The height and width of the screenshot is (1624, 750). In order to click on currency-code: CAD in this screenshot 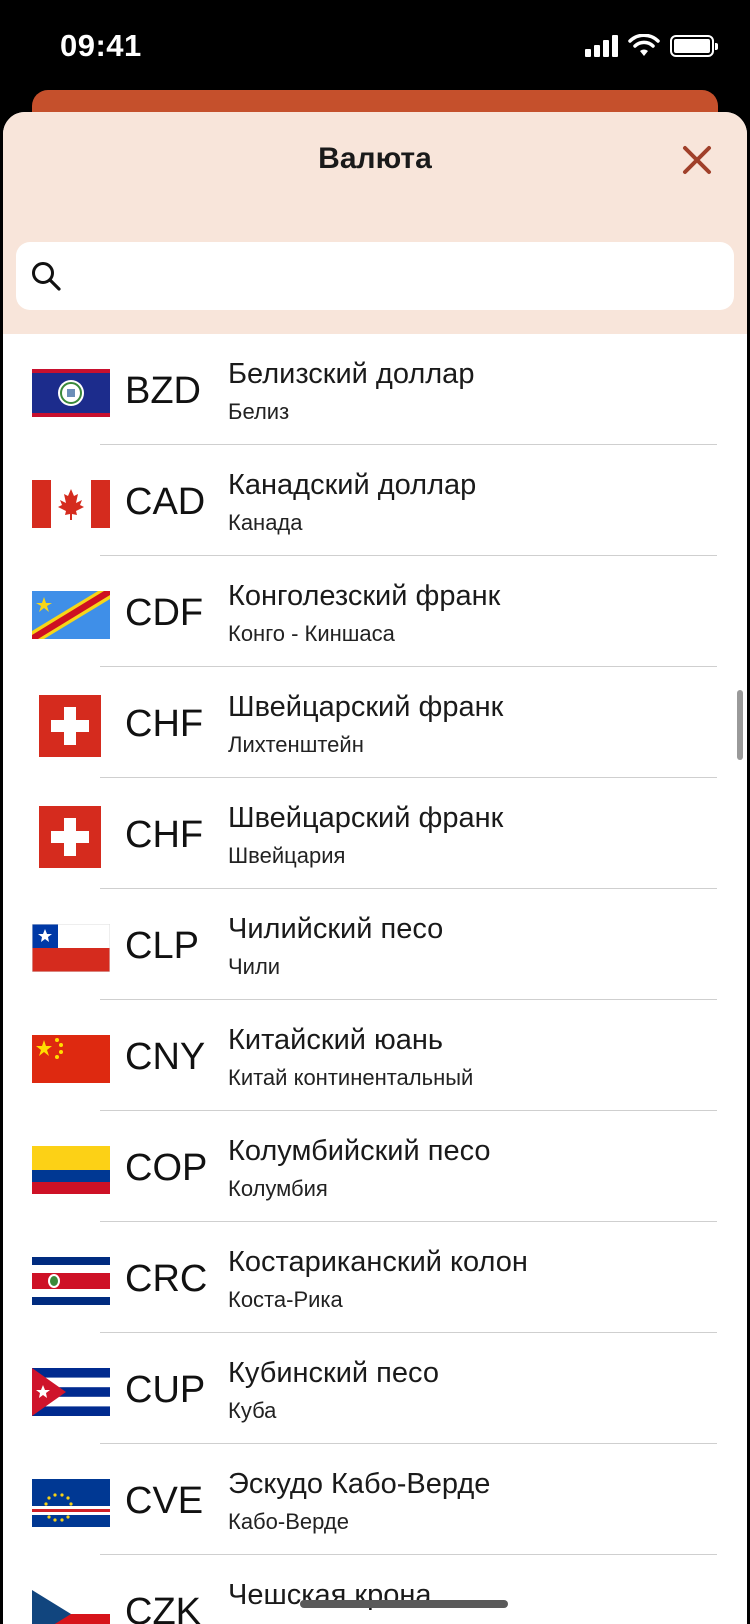, I will do `click(165, 502)`.